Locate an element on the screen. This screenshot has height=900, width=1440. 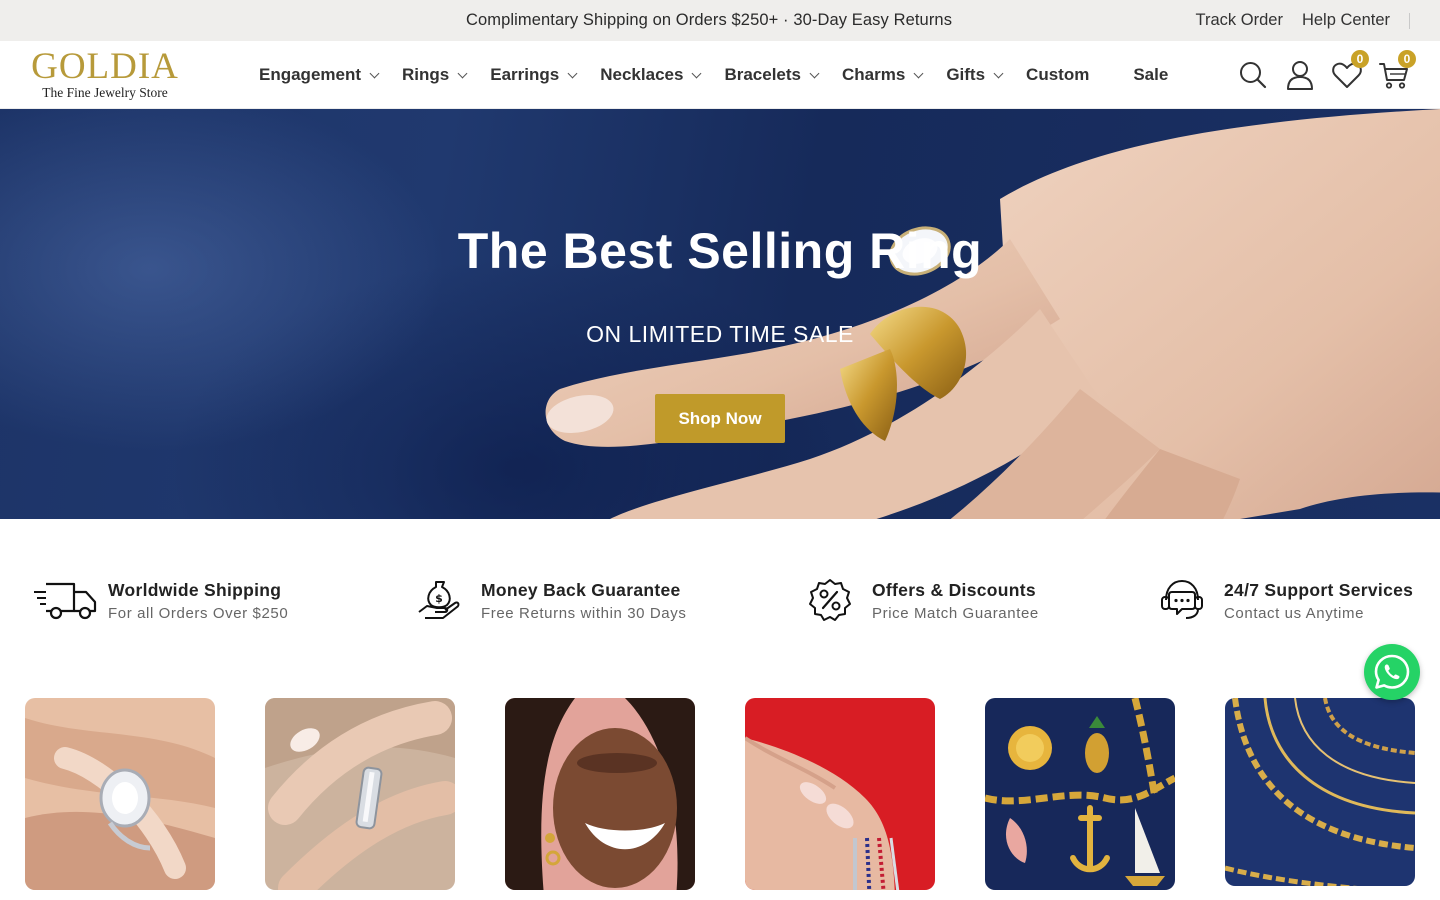
feature-offers-discounts: Offers & Discounts Price Match Guarantee is located at coordinates (923, 600).